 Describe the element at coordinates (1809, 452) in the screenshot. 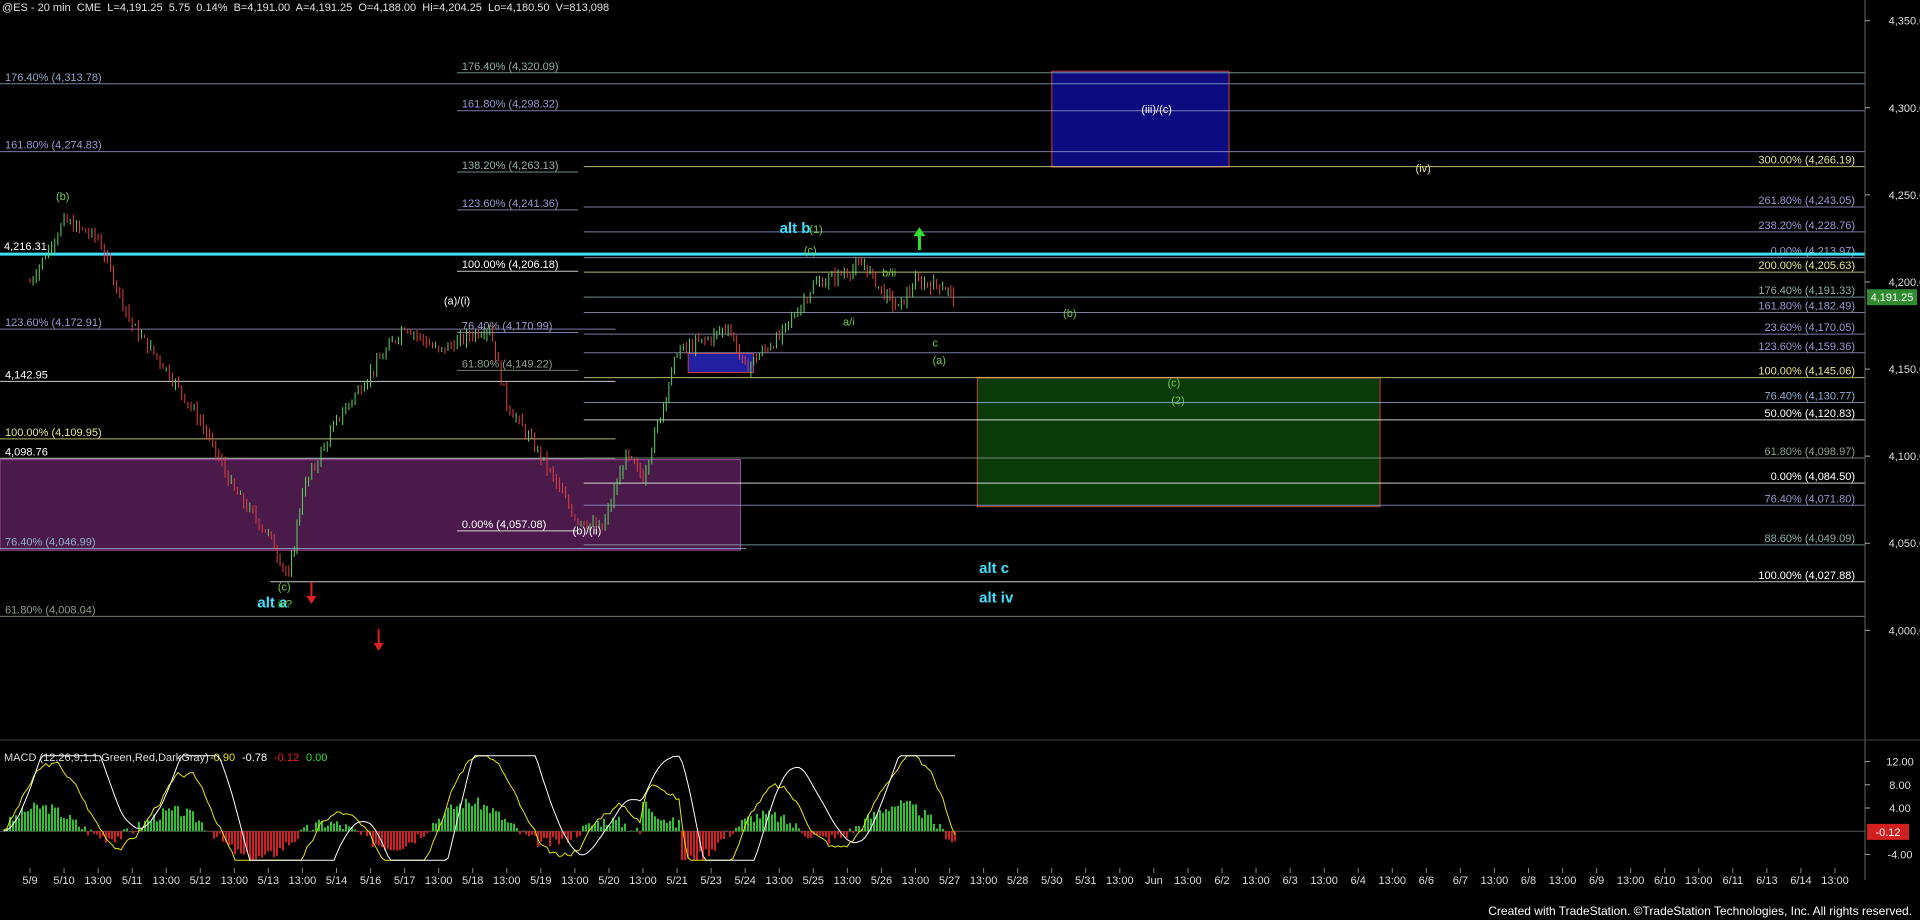

I see `fib-label-28: 61.80% (4,098.97)` at that location.